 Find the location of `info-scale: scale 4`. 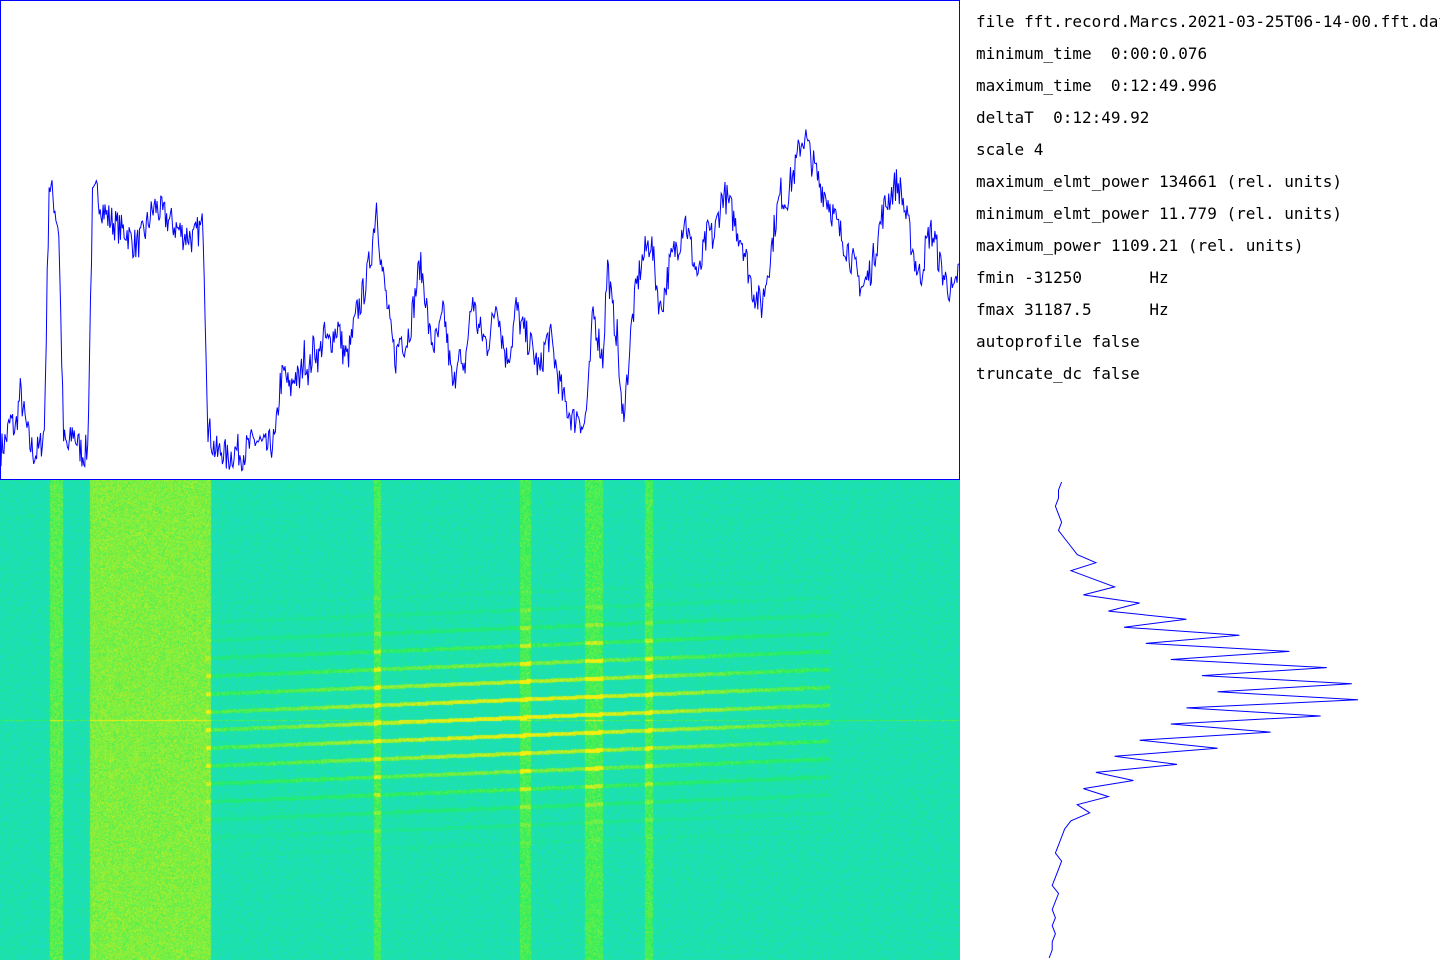

info-scale: scale 4 is located at coordinates (1010, 149).